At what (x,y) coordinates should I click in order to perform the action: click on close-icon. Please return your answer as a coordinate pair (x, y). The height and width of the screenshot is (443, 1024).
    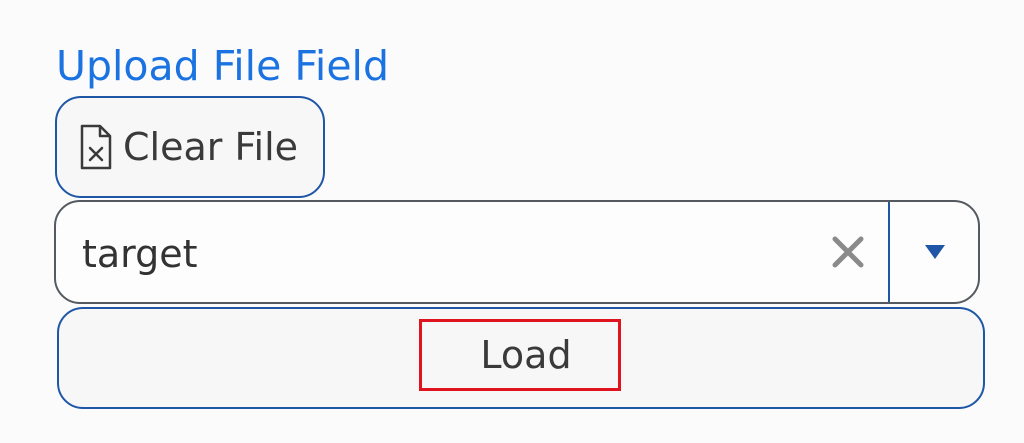
    Looking at the image, I should click on (848, 252).